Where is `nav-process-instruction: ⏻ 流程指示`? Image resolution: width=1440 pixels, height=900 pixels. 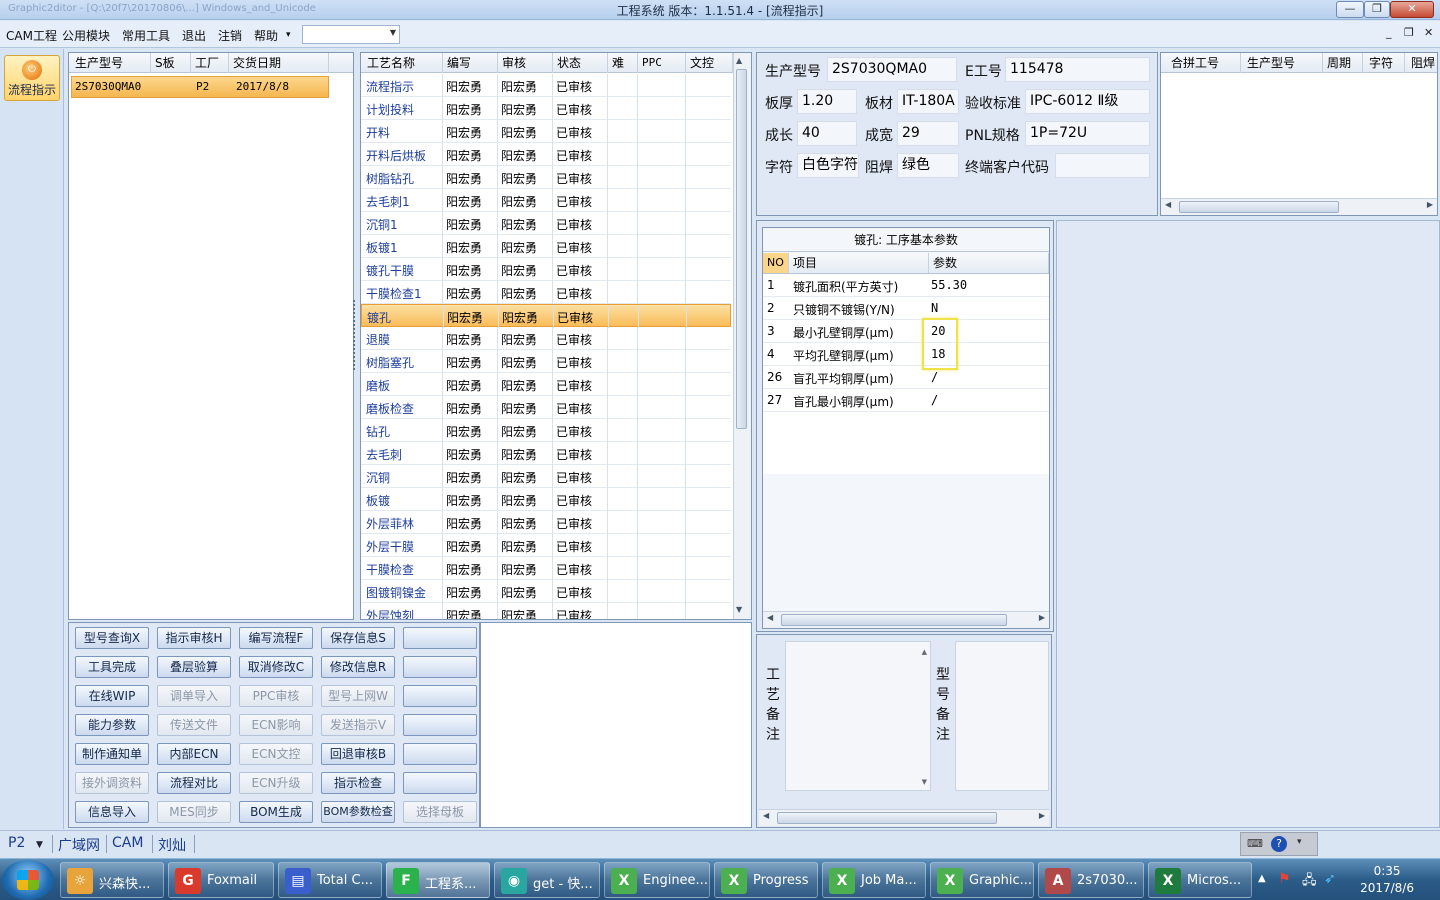 nav-process-instruction: ⏻ 流程指示 is located at coordinates (32, 78).